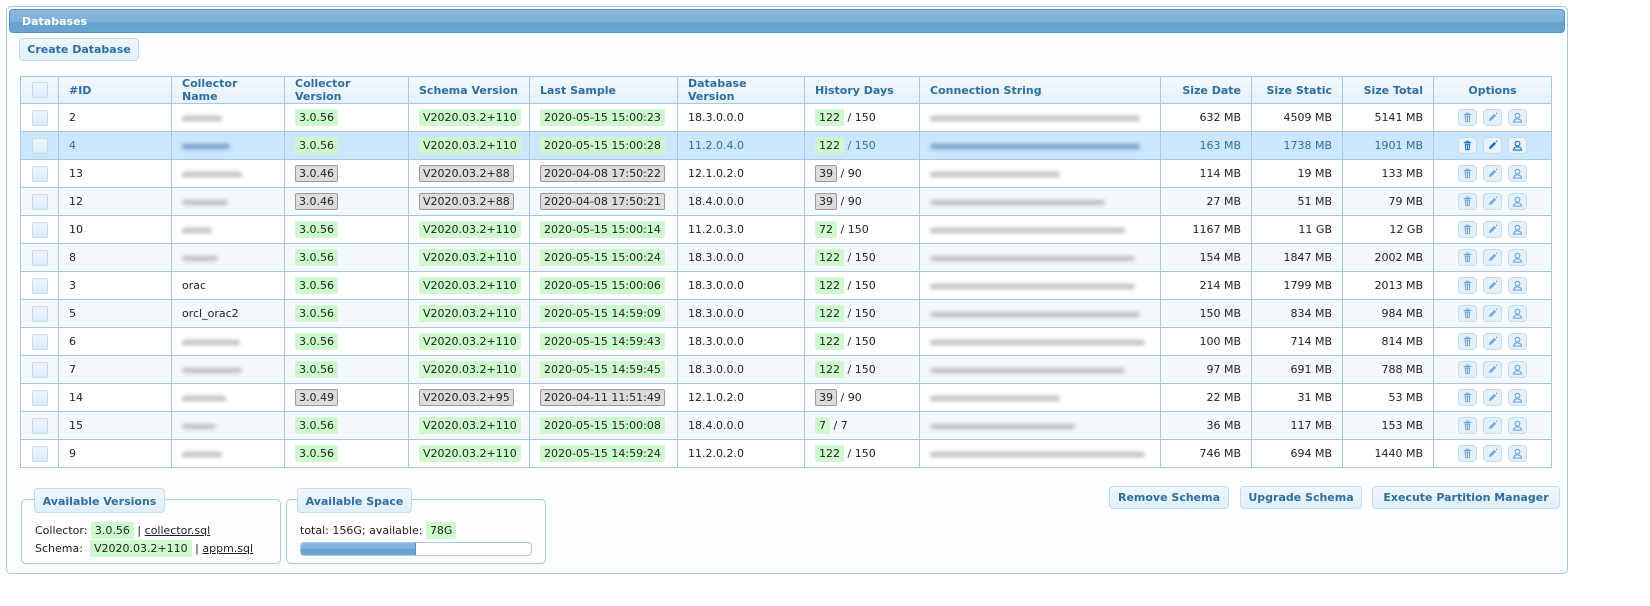  What do you see at coordinates (602, 173) in the screenshot?
I see `last-sample-badge: 2020-04-08 17:50:22` at bounding box center [602, 173].